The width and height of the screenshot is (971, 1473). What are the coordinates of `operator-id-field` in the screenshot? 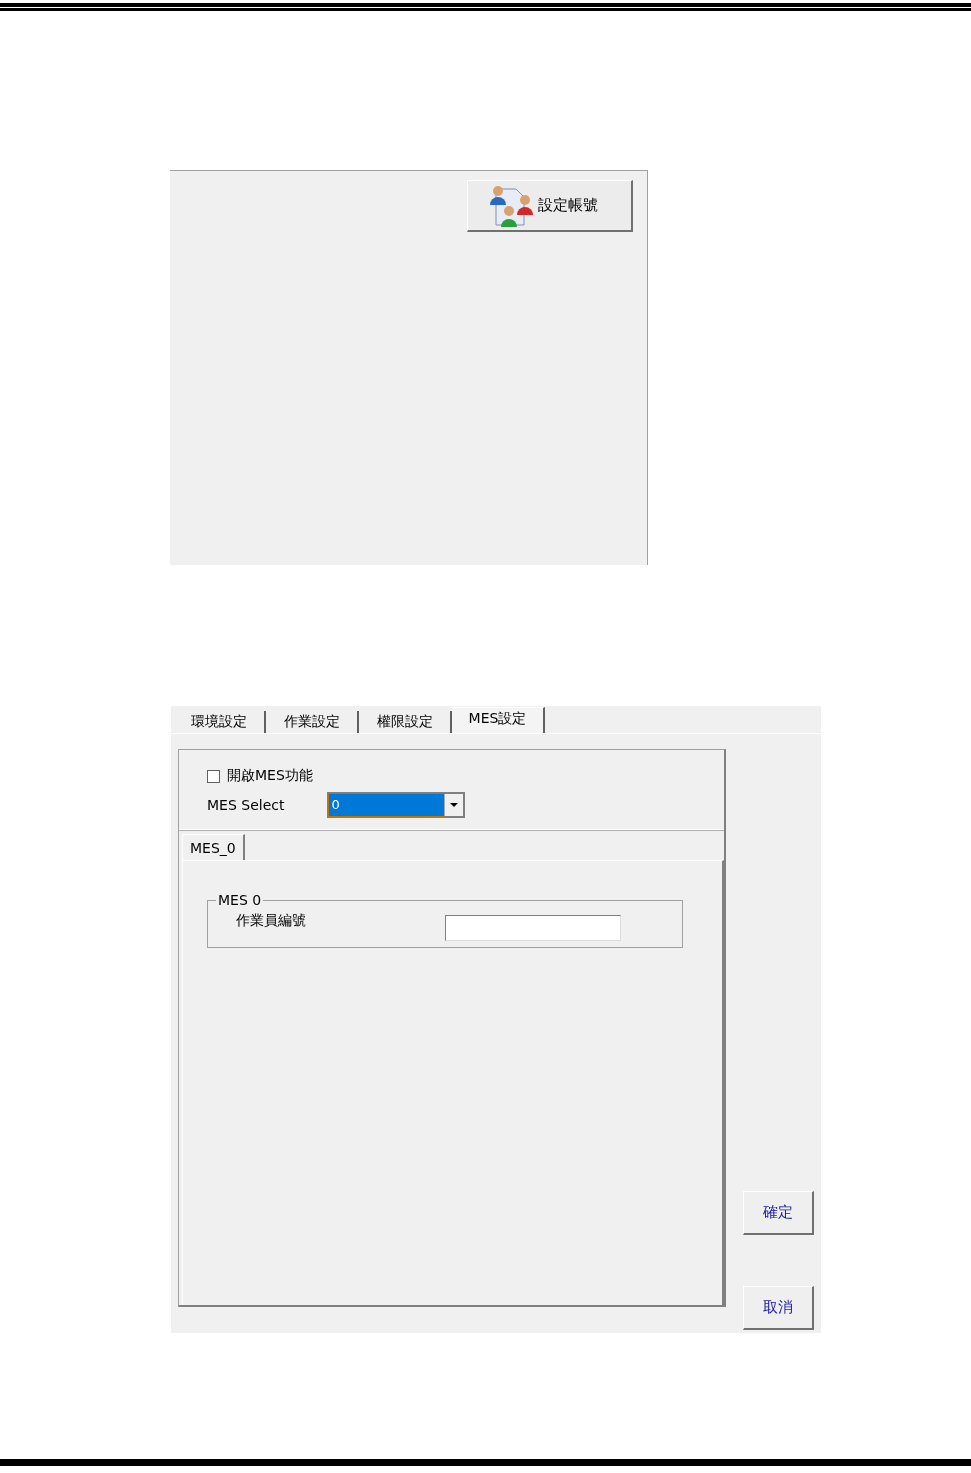 It's located at (533, 928).